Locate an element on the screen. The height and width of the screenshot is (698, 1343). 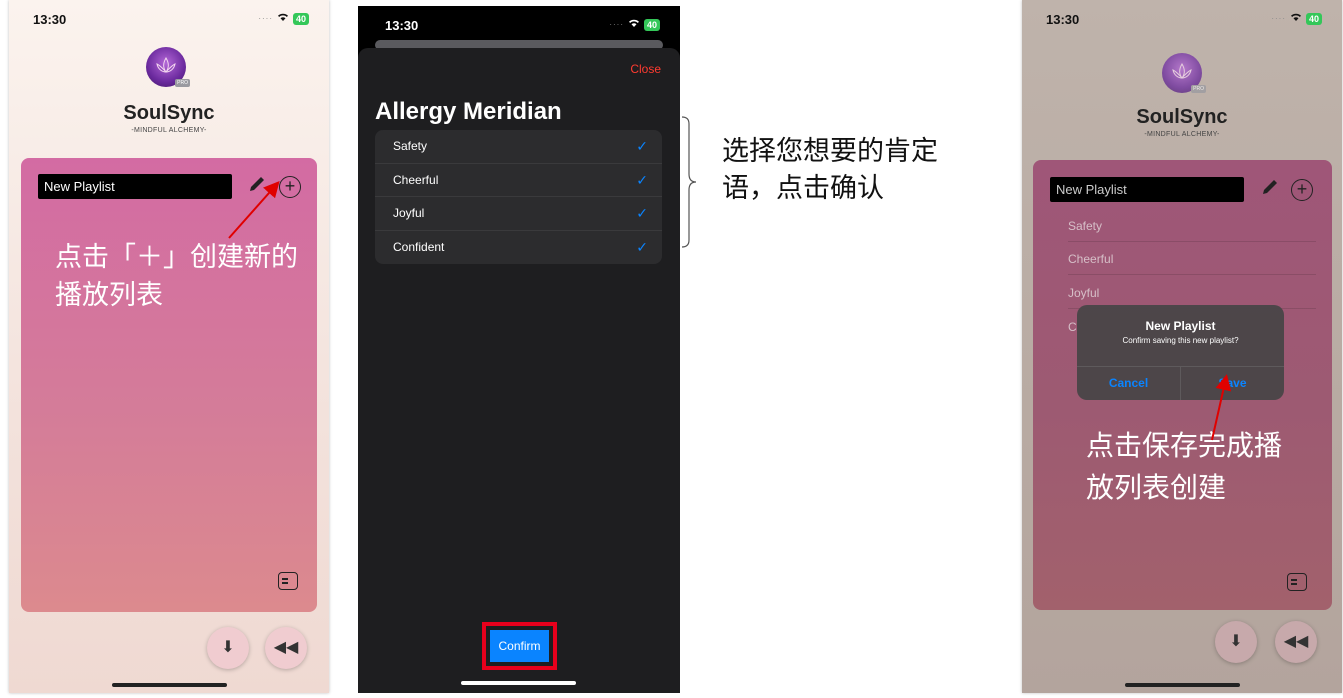
affirmation-list: Safety ✓ Cheerful ✓ Joyful ✓ Confident ✓ is located at coordinates (518, 197).